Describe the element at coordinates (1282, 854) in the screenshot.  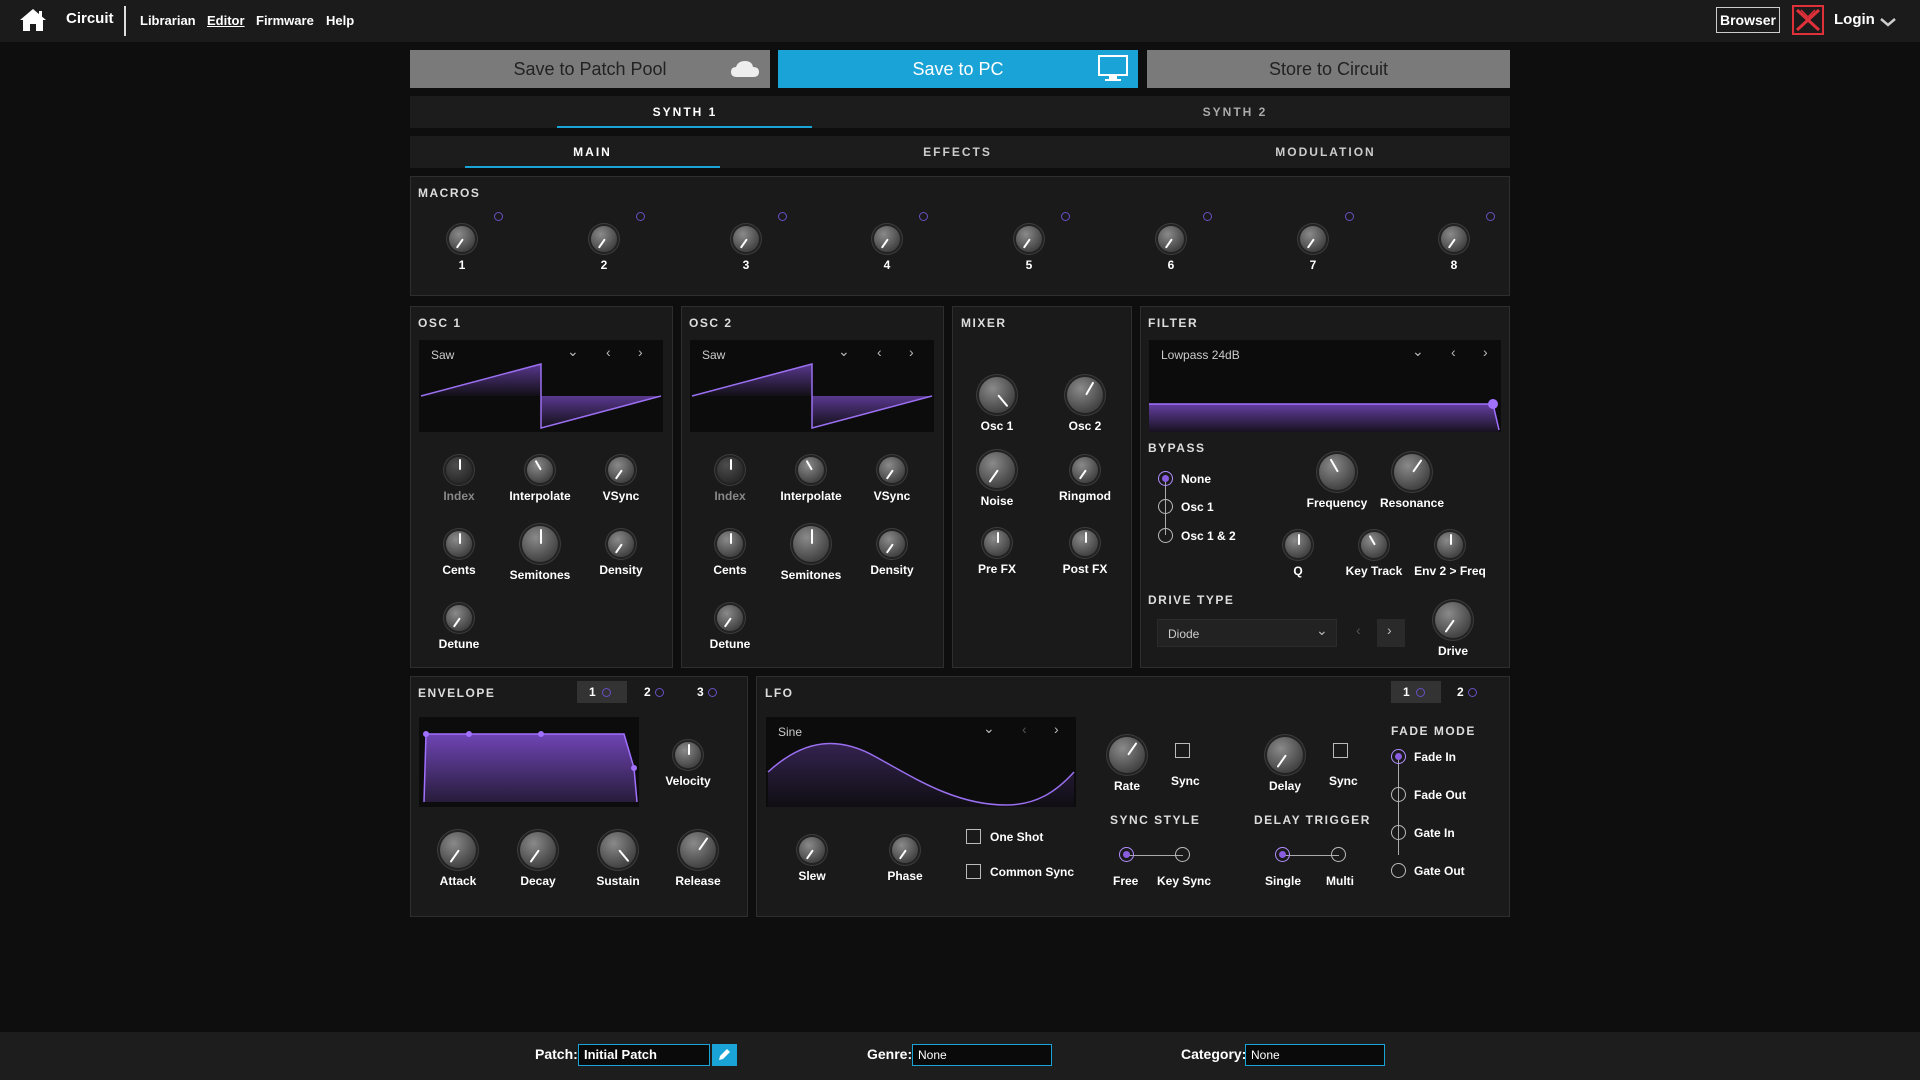
I see `delay-trigger-single-radio` at that location.